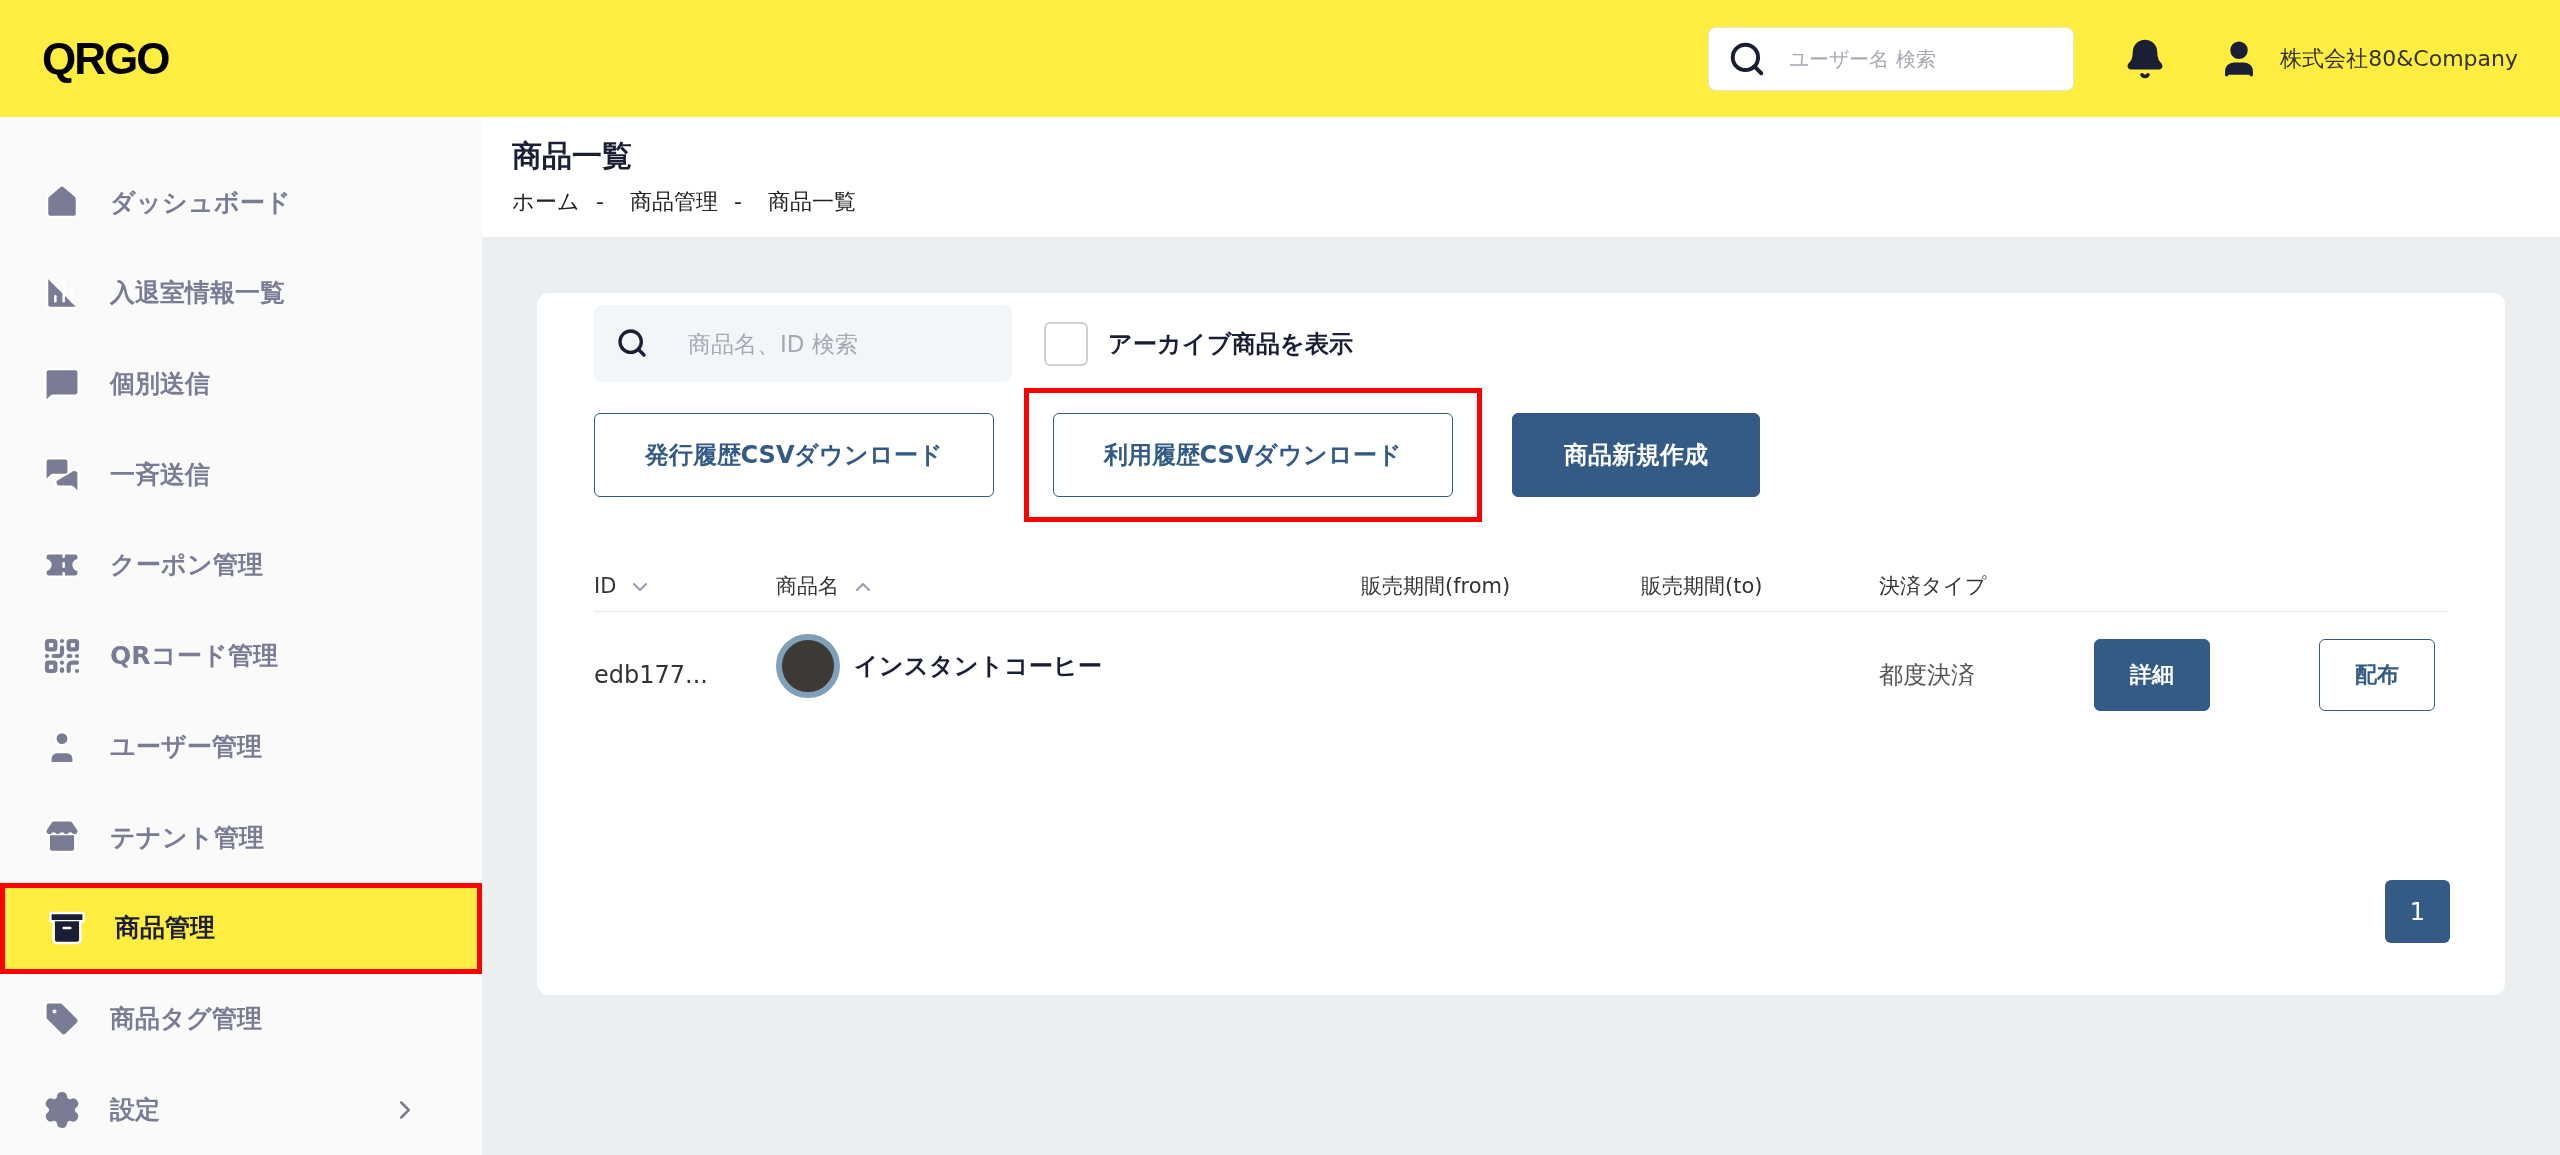  I want to click on sidebar-item: 個別送信, so click(241, 384).